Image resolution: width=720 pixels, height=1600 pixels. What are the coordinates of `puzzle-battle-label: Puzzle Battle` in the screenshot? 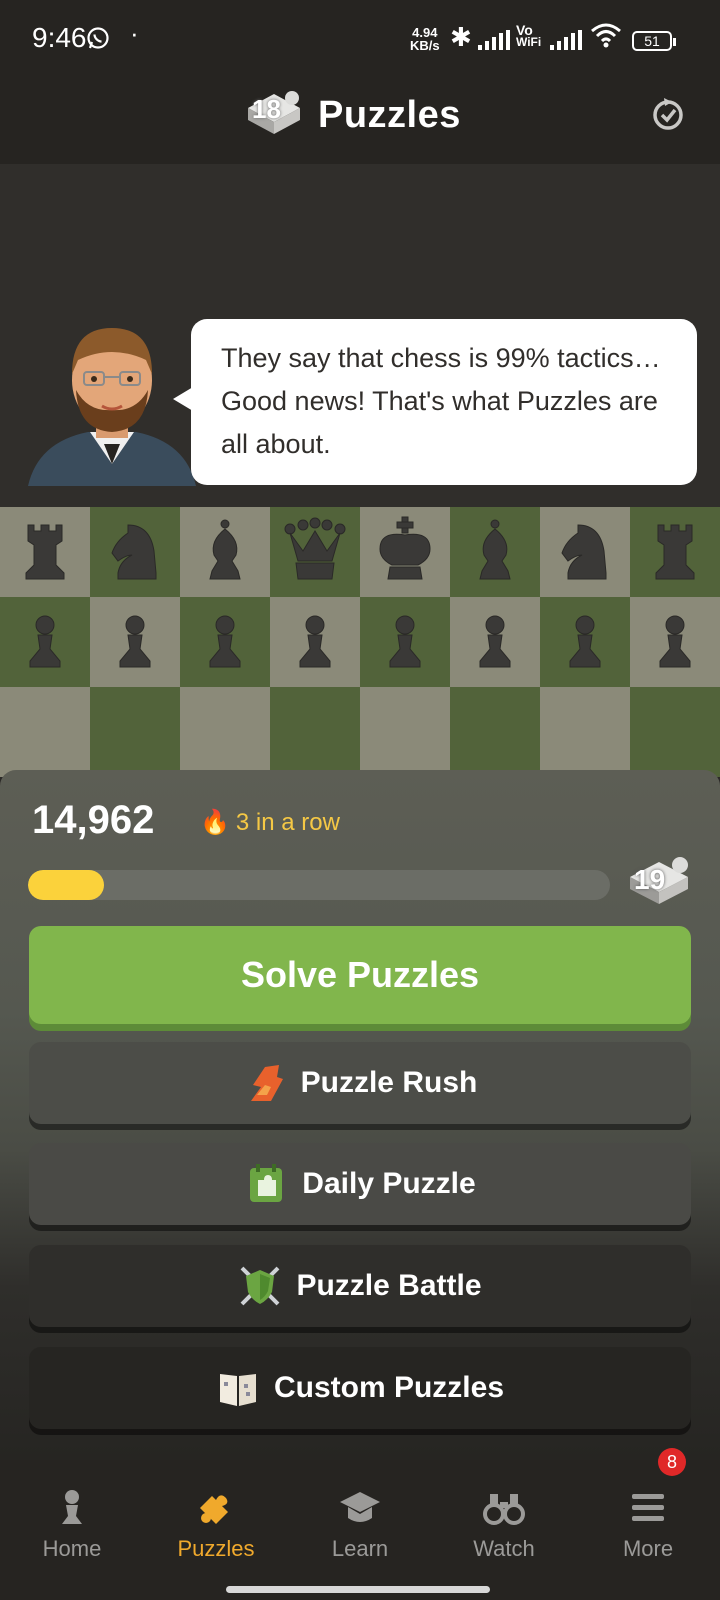 It's located at (389, 1285).